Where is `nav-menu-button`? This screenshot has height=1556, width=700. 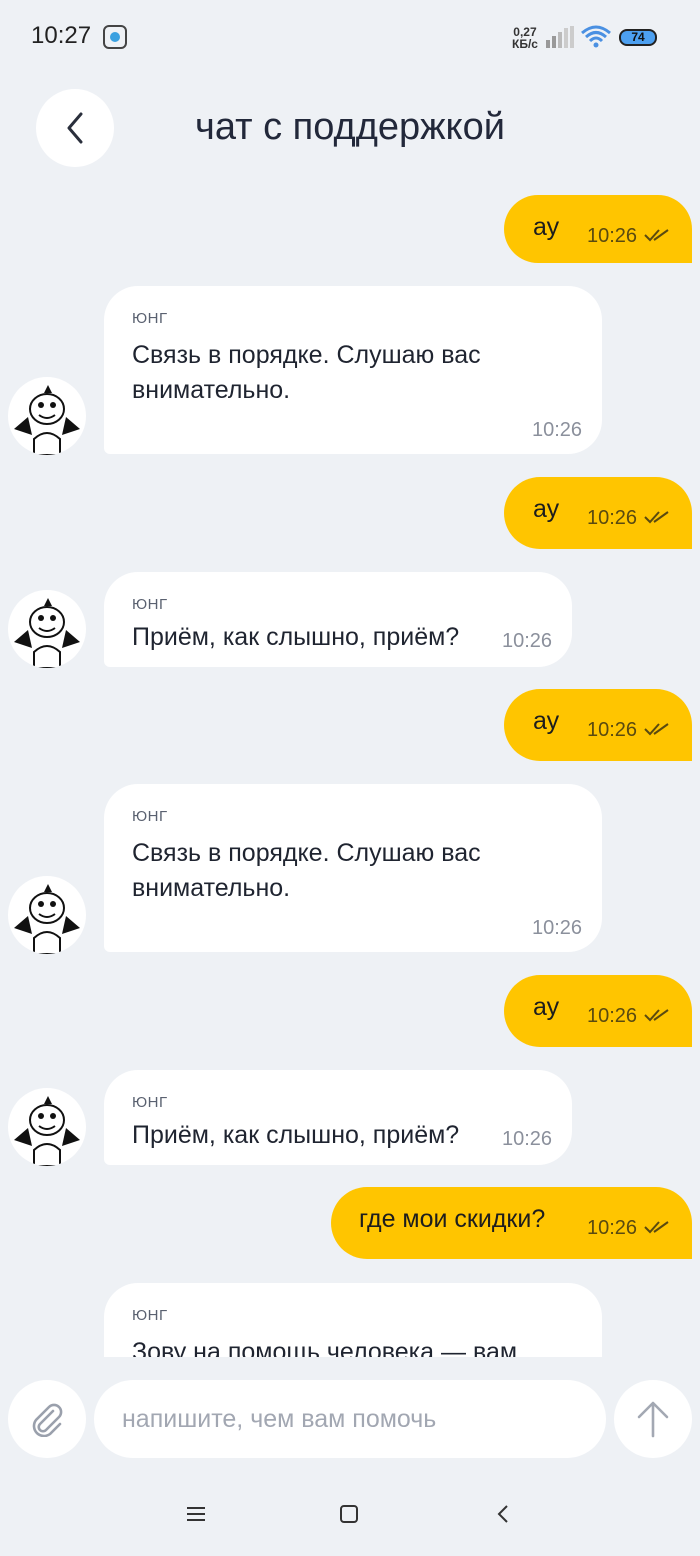
nav-menu-button is located at coordinates (196, 1514).